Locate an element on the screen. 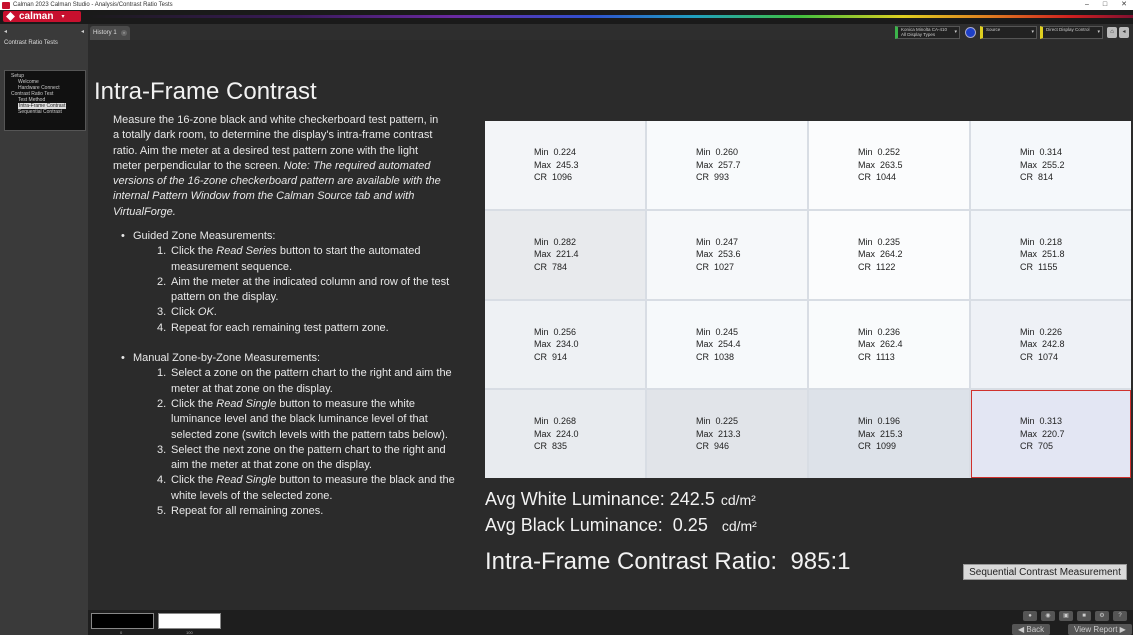 This screenshot has width=1133, height=635. tab-history-1: History 1 × is located at coordinates (110, 33).